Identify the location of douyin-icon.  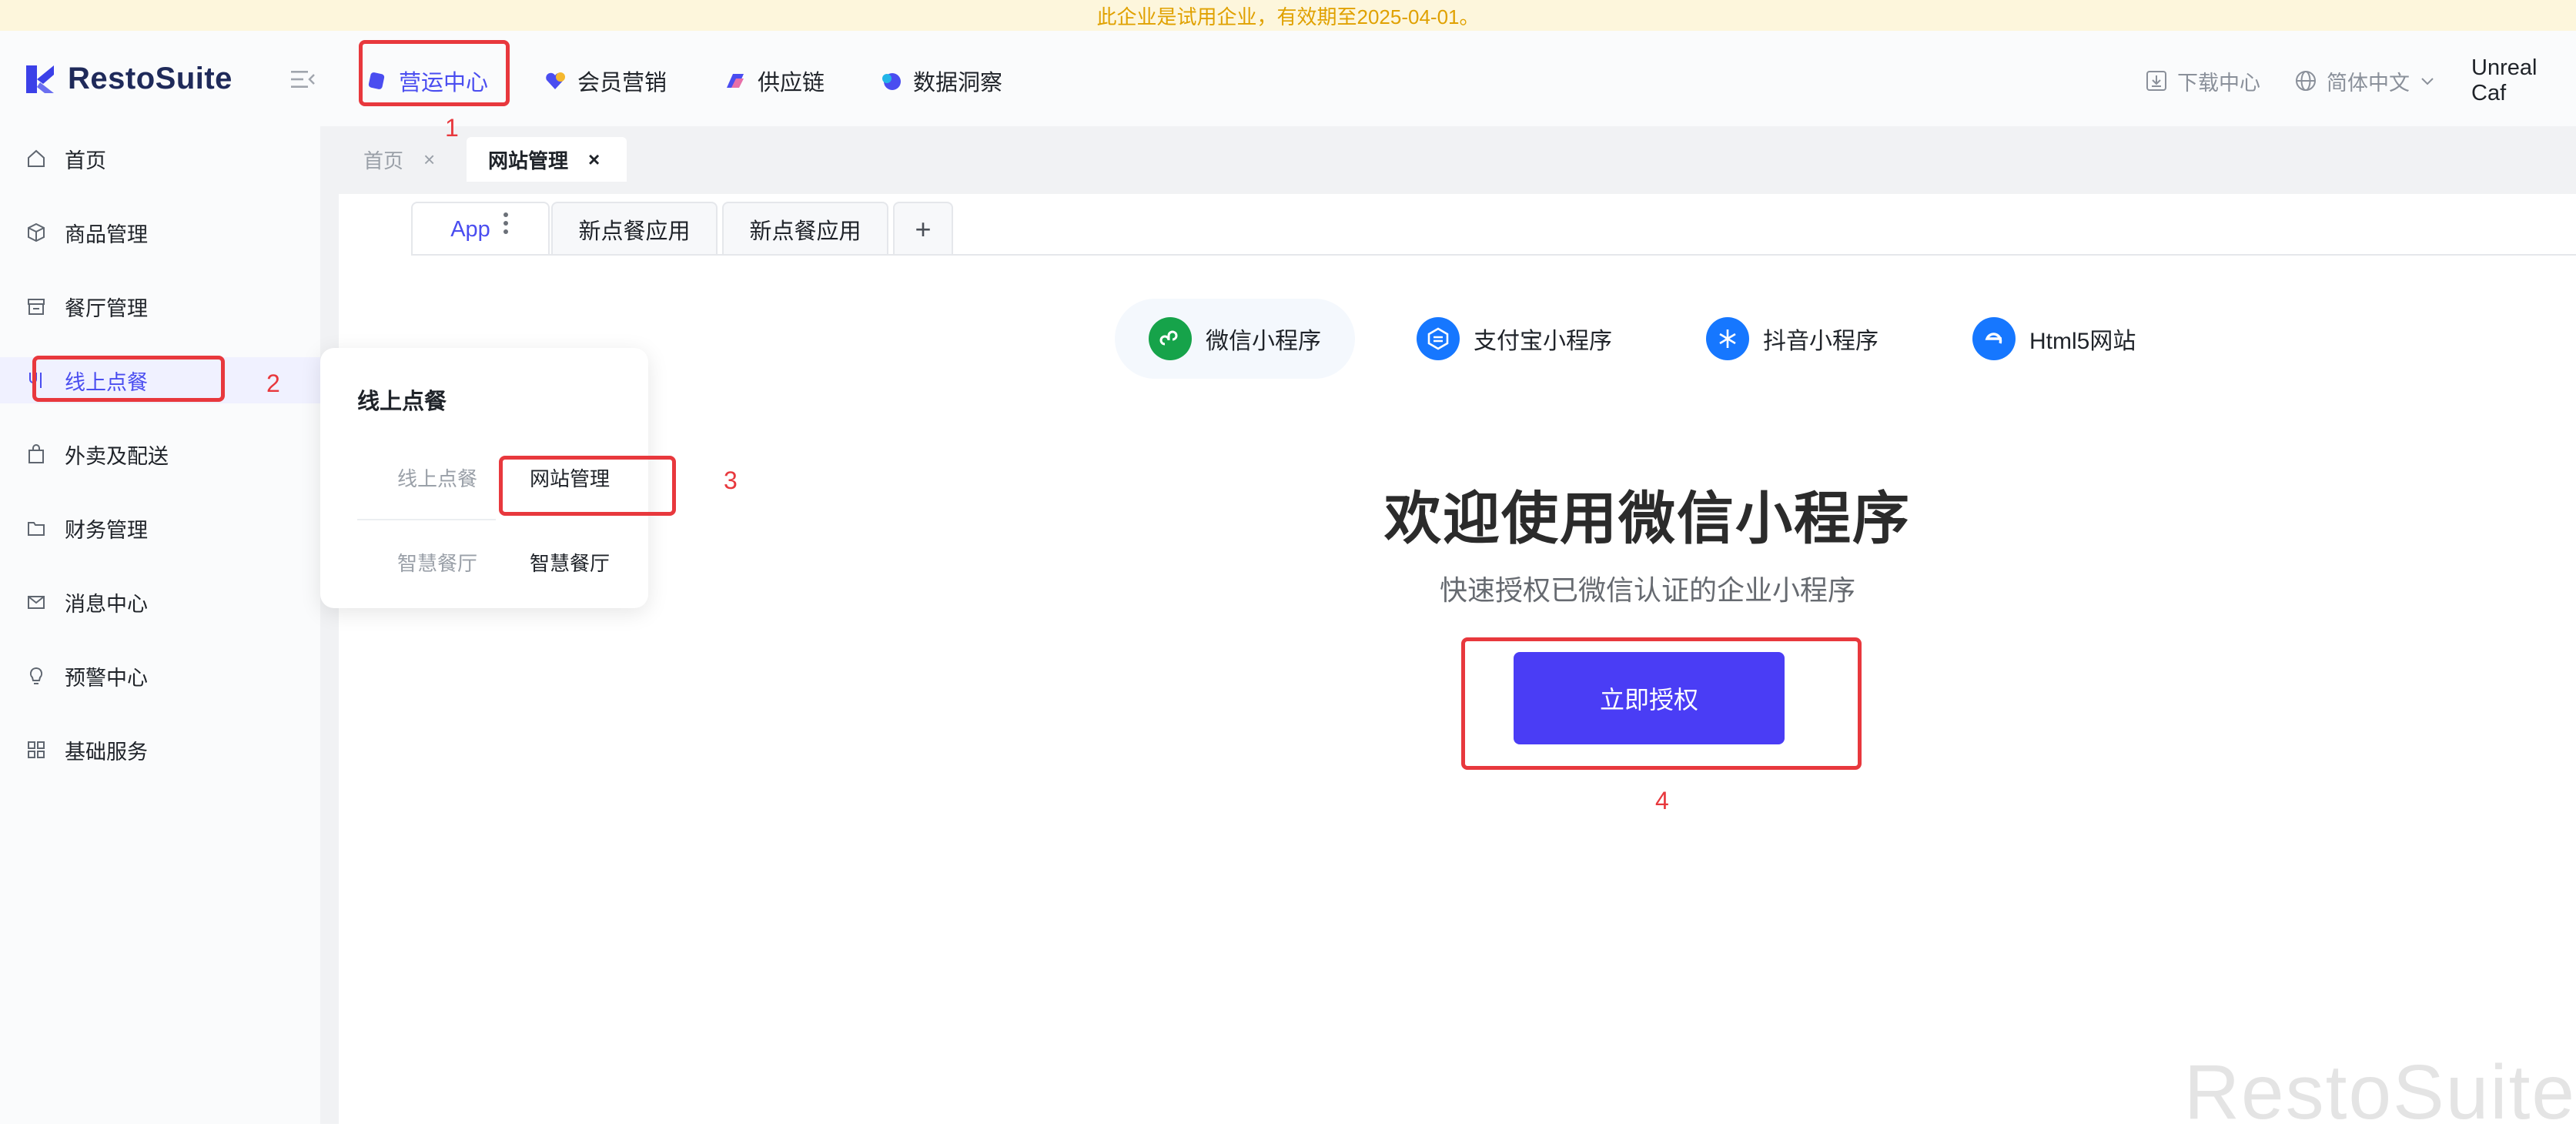
(1728, 338).